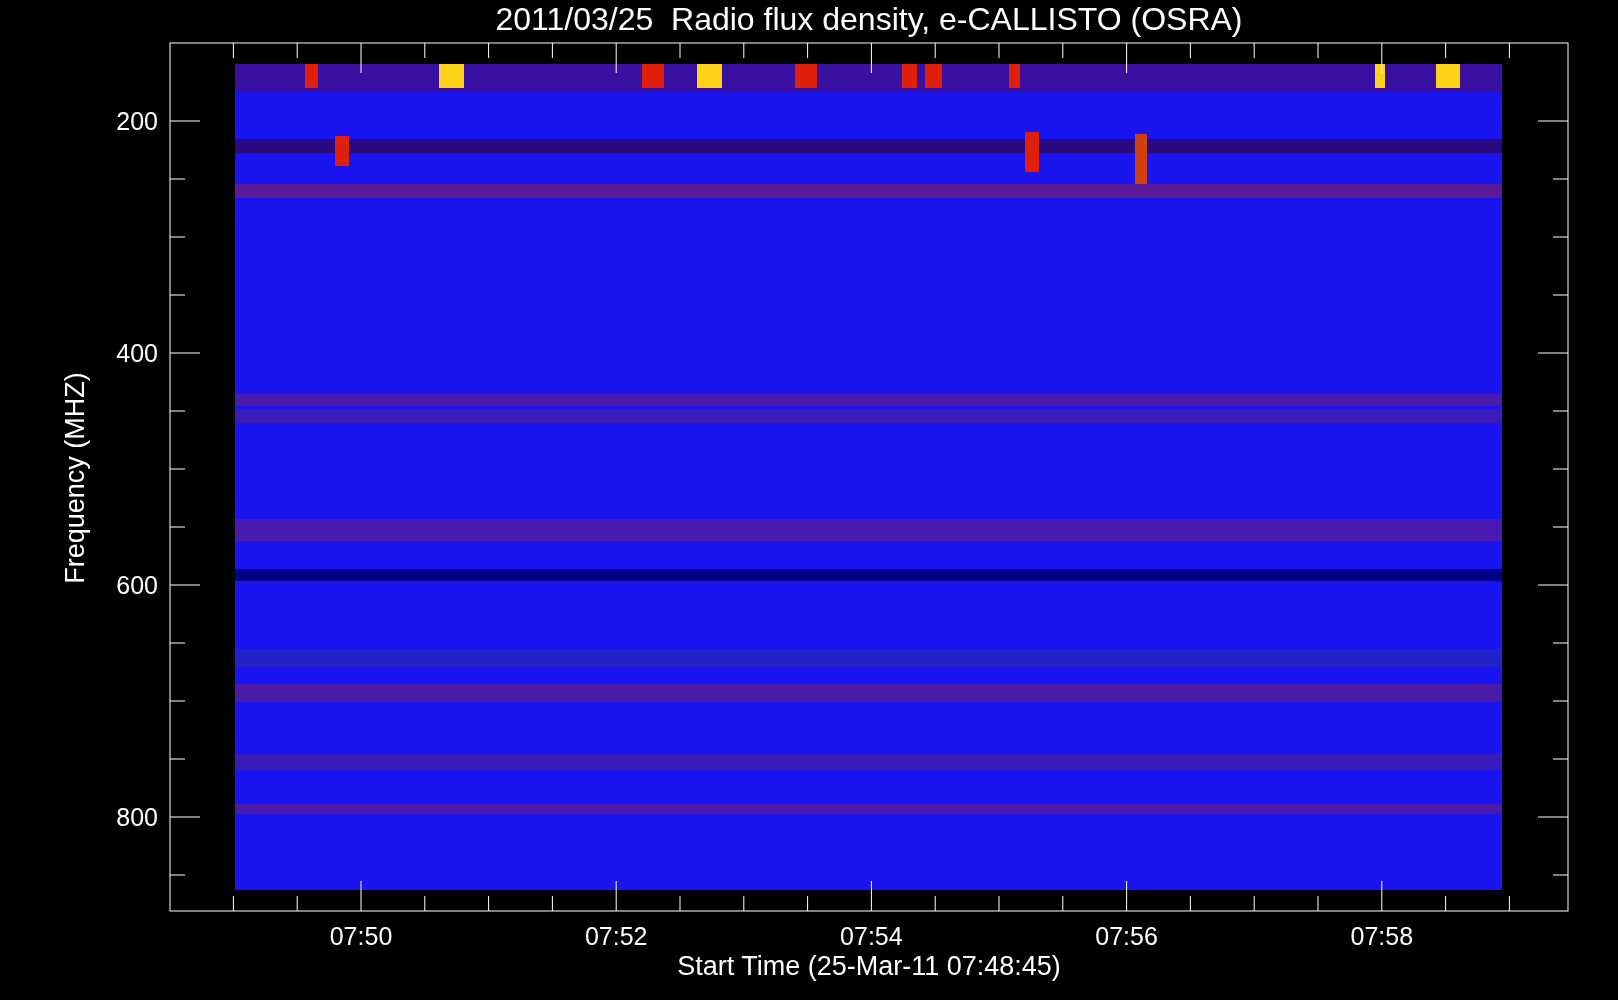  What do you see at coordinates (869, 966) in the screenshot?
I see `x-axis-label: Start Time (25-Mar-11 07:48:45)` at bounding box center [869, 966].